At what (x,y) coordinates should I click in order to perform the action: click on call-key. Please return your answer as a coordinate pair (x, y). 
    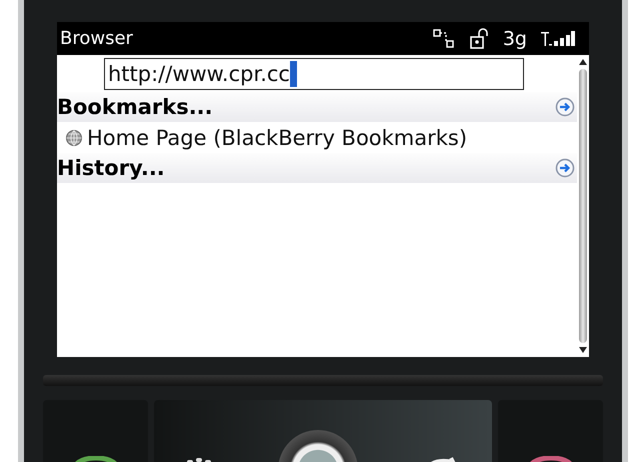
    Looking at the image, I should click on (95, 431).